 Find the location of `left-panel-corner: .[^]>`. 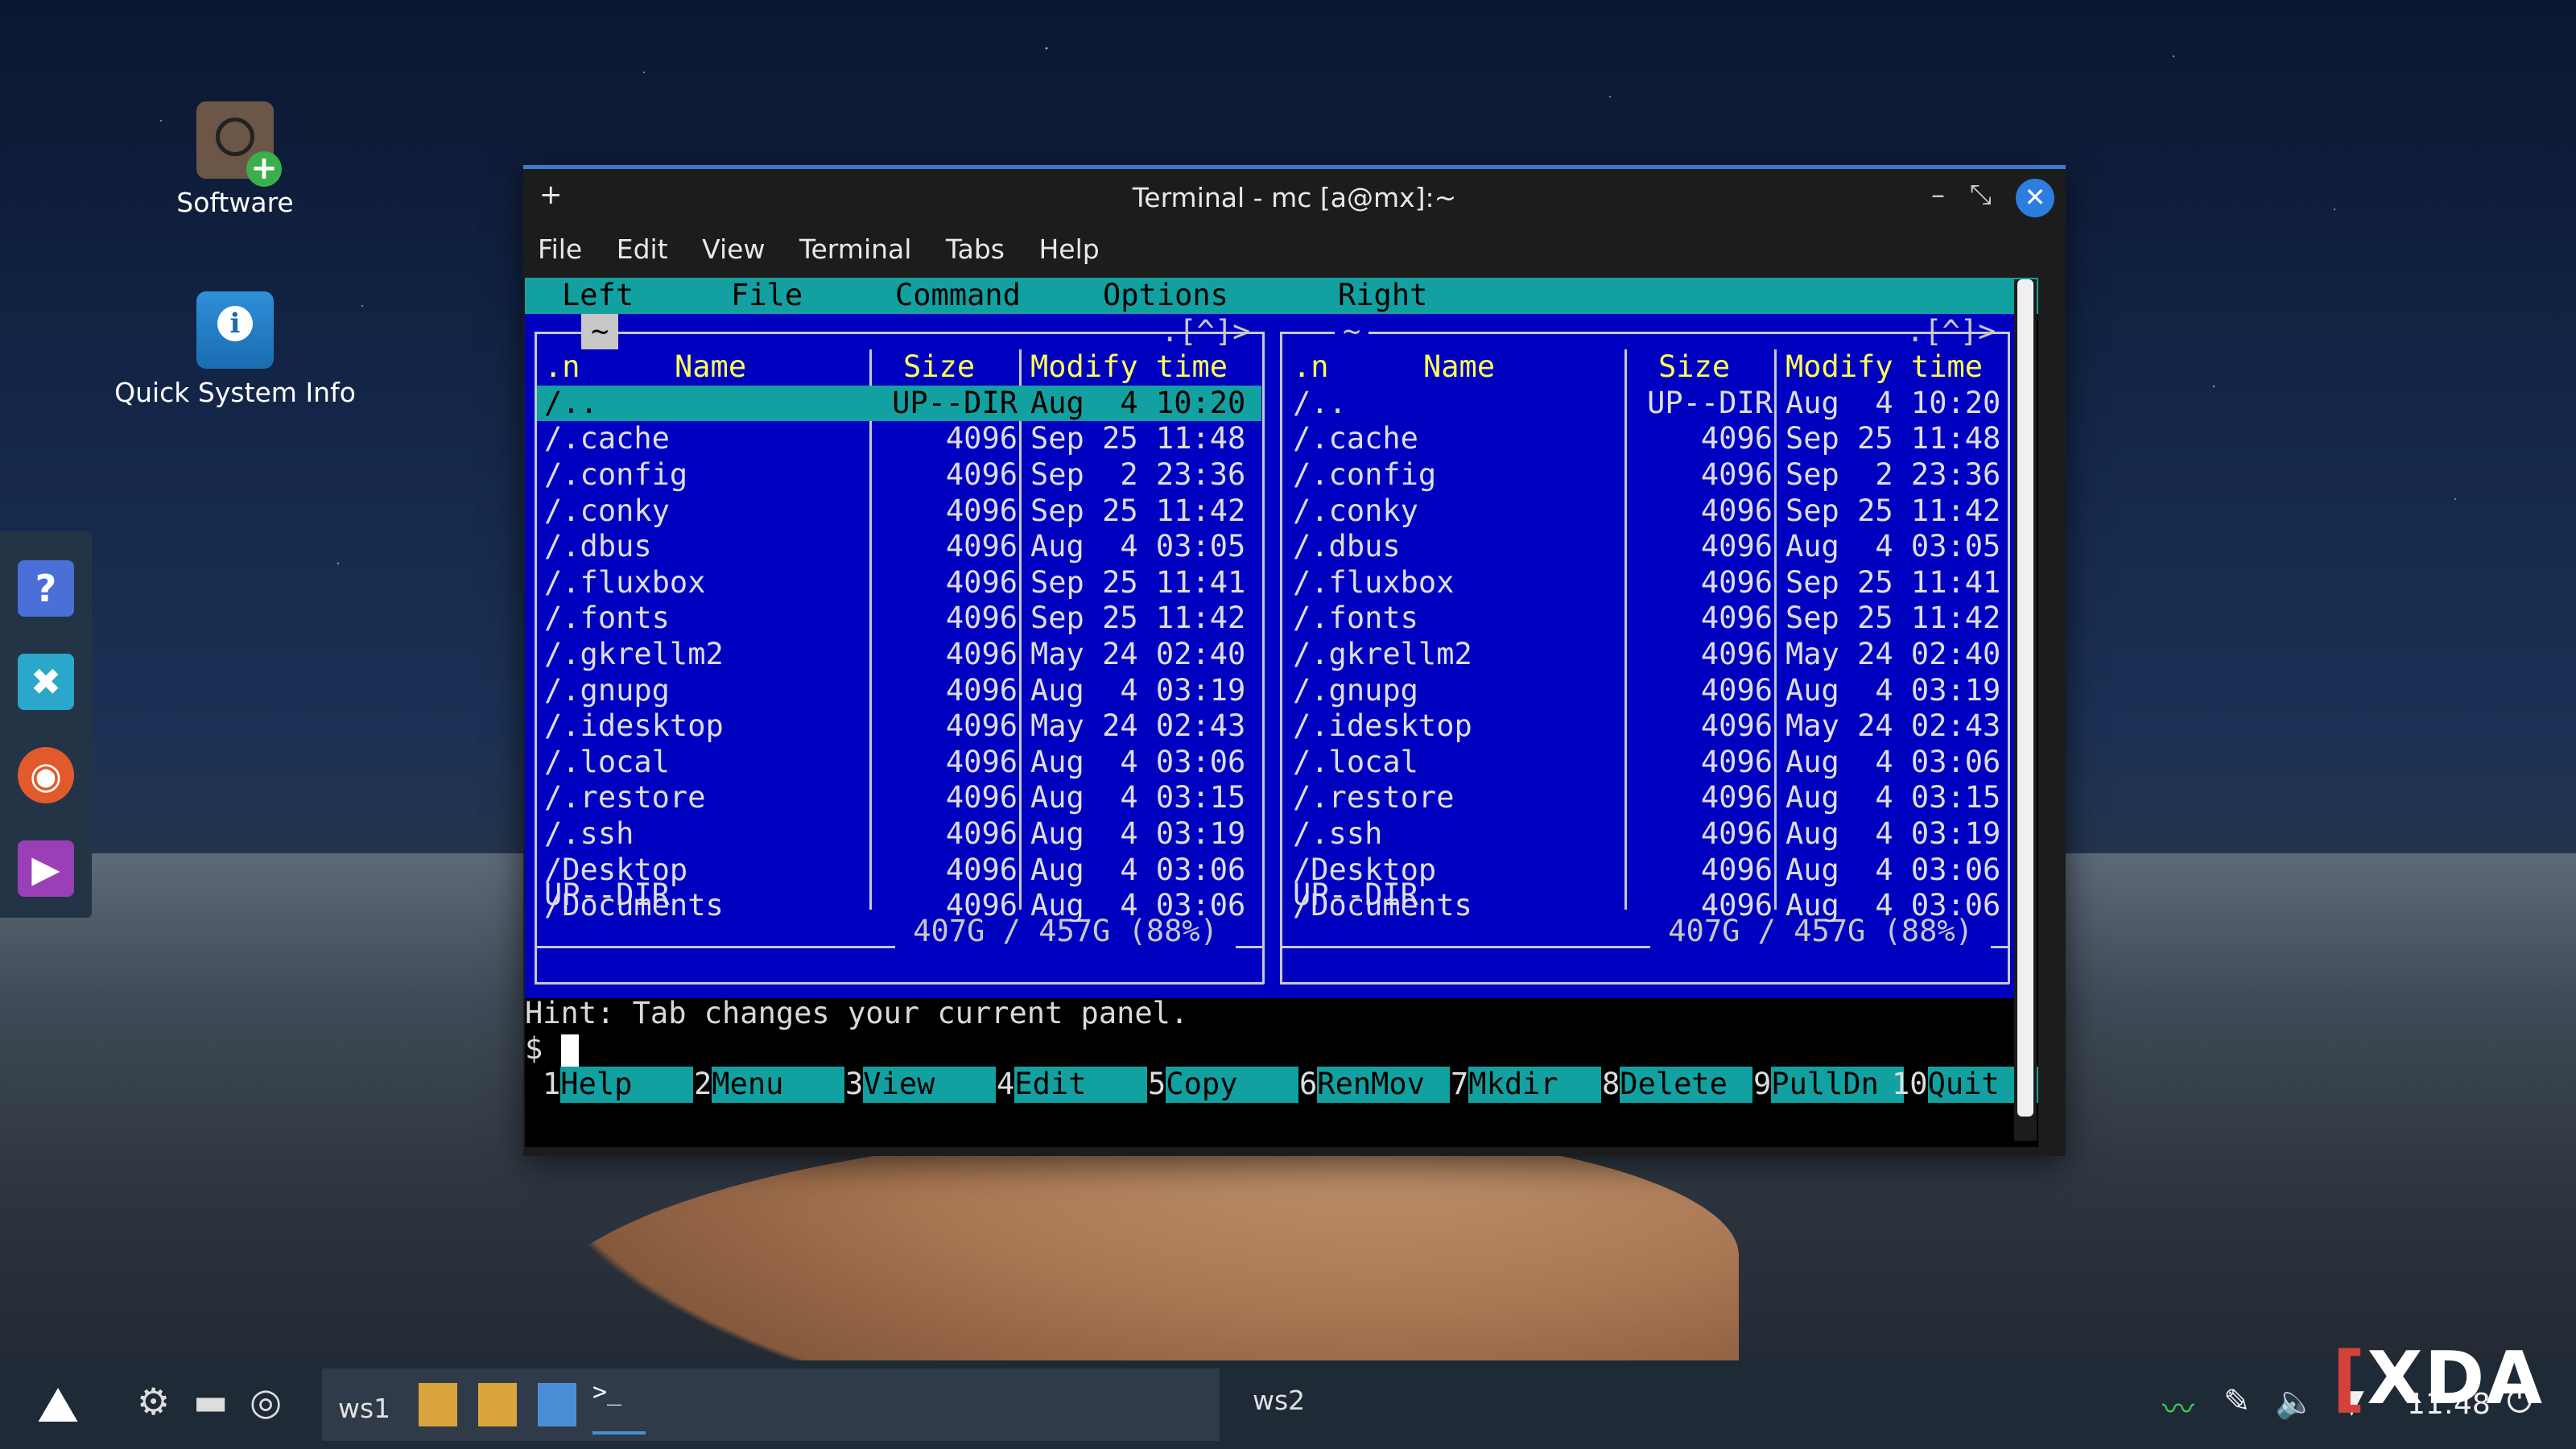

left-panel-corner: .[^]> is located at coordinates (1205, 332).